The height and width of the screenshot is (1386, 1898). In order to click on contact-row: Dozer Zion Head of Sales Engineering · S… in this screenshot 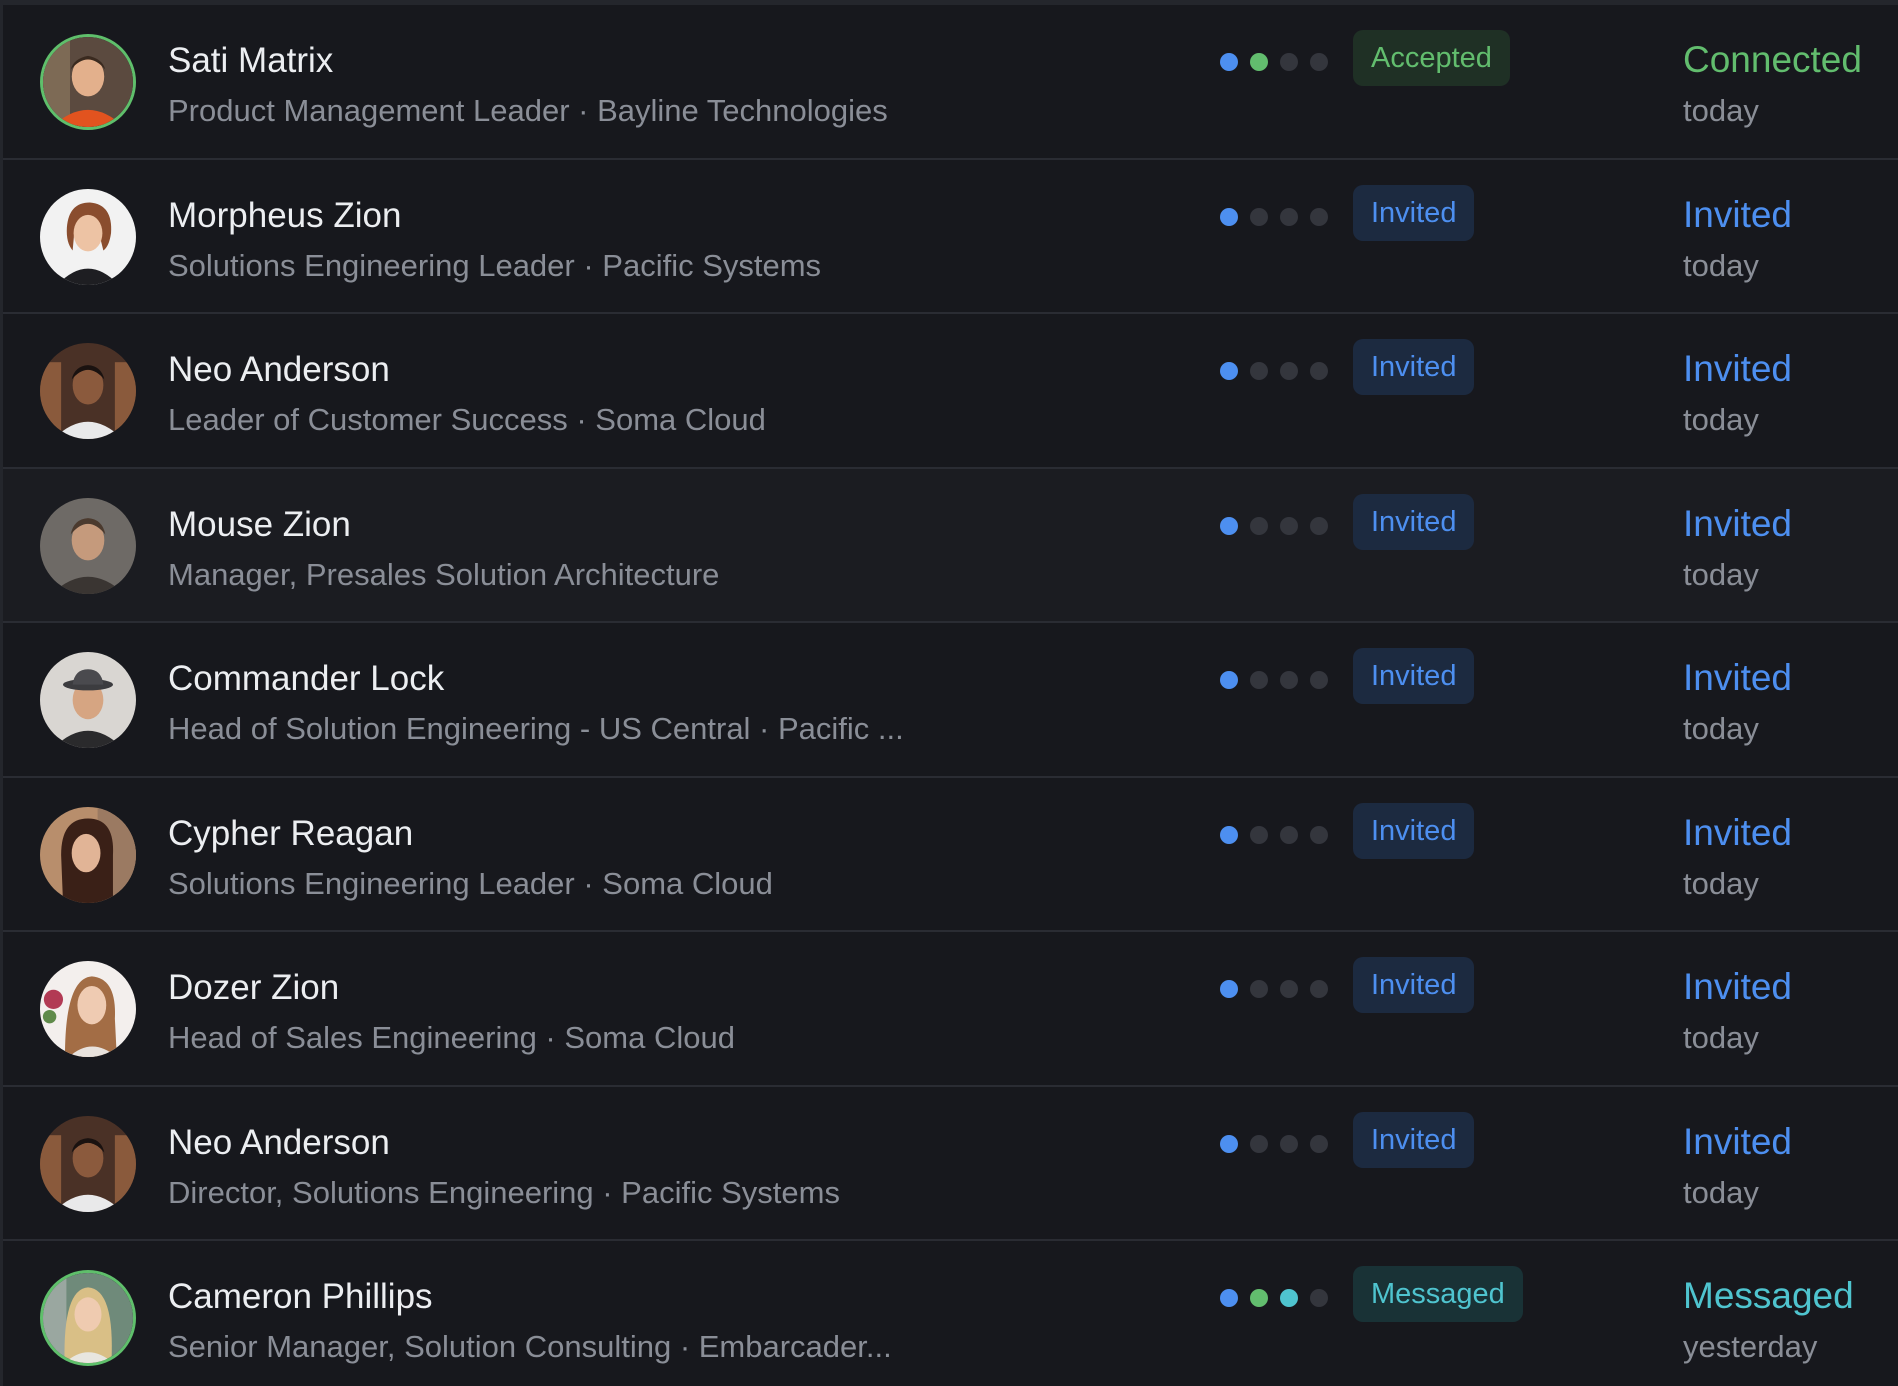, I will do `click(950, 1009)`.